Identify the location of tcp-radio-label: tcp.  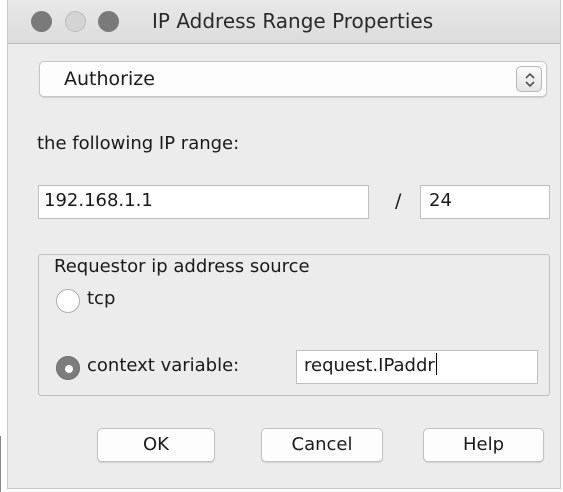
(101, 298).